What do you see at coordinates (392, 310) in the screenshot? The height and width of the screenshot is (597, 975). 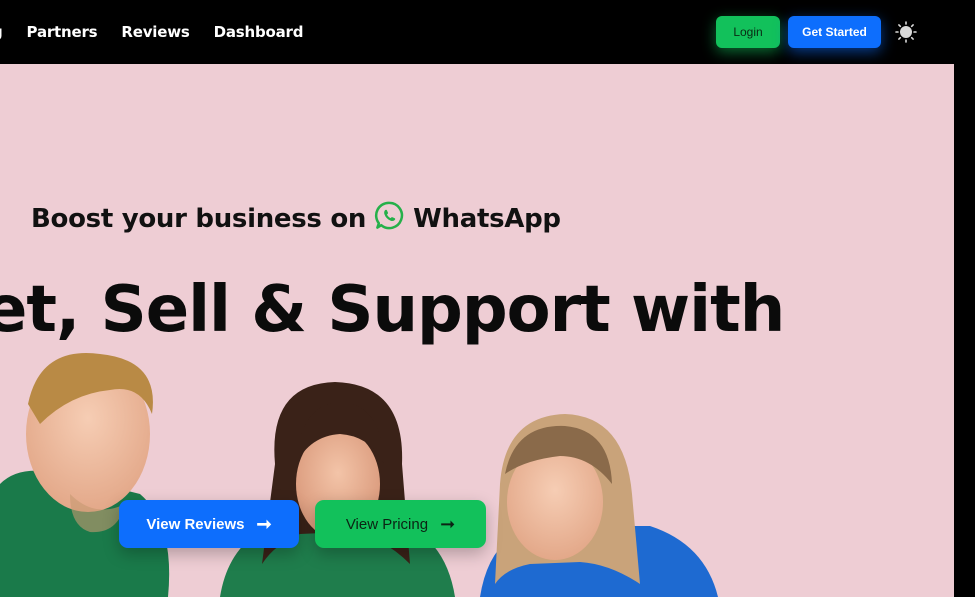 I see `hero-headline: et, Sell & Support with` at bounding box center [392, 310].